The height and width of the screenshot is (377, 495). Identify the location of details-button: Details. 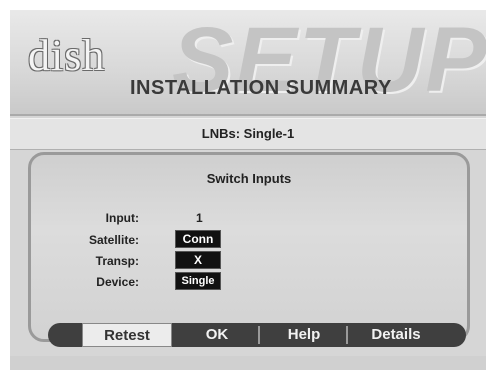
(396, 335).